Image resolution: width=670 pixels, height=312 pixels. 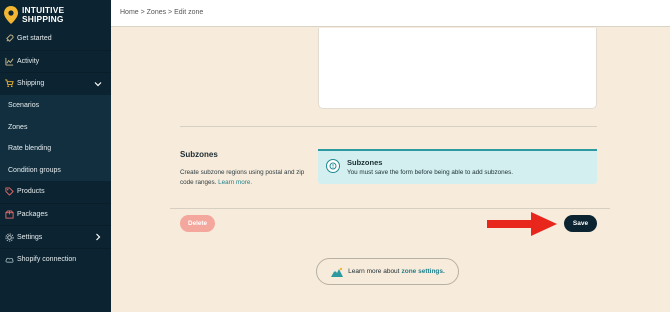 I want to click on cart-icon, so click(x=9, y=84).